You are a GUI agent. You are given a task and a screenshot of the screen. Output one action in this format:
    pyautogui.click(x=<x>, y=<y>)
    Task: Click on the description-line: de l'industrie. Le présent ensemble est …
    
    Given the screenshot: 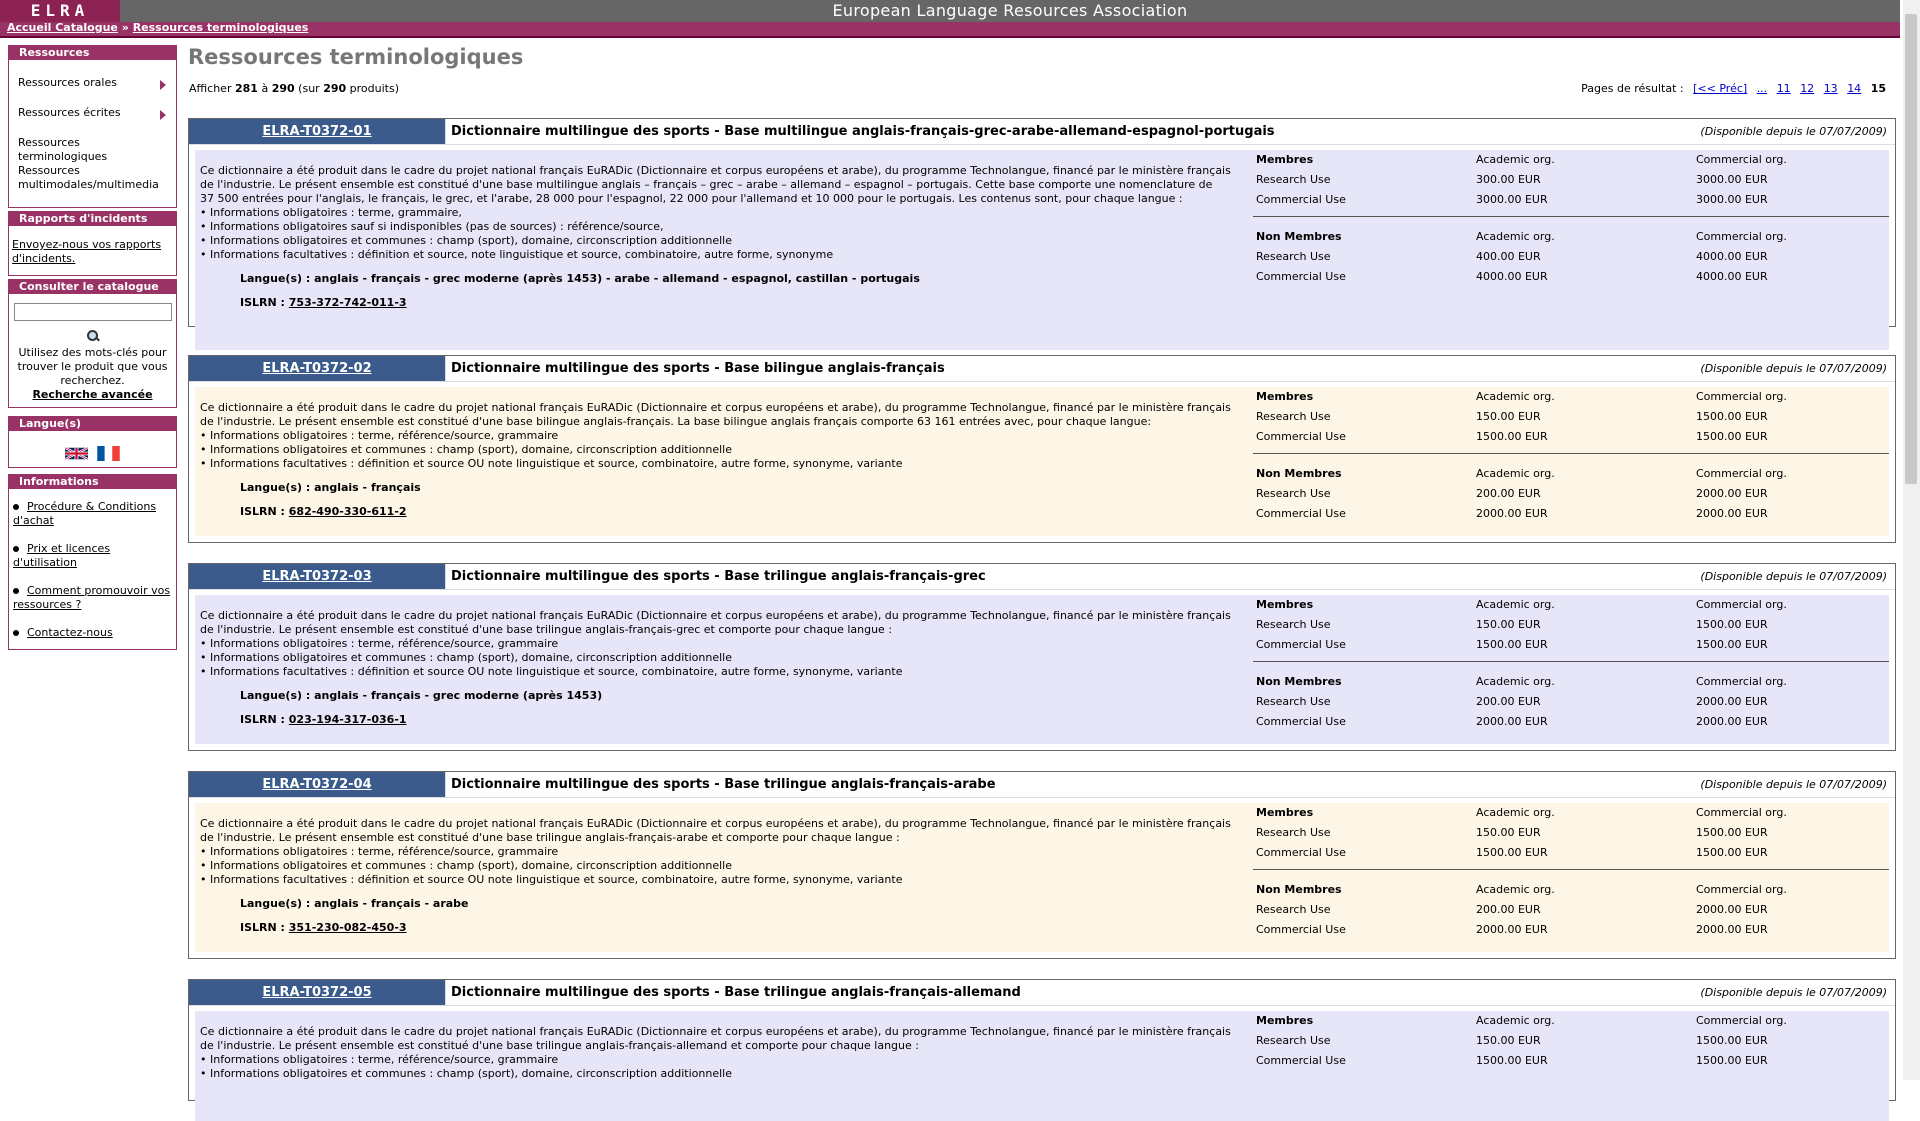 What is the action you would take?
    pyautogui.click(x=559, y=1045)
    